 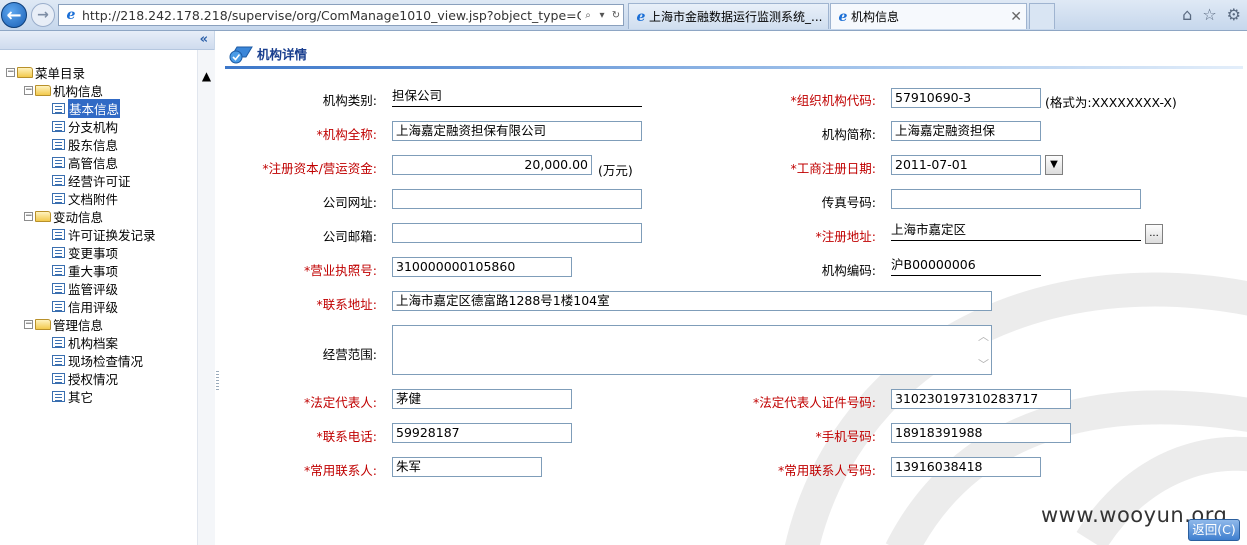 What do you see at coordinates (81, 378) in the screenshot?
I see `sidebar-menu-item: 授权情况` at bounding box center [81, 378].